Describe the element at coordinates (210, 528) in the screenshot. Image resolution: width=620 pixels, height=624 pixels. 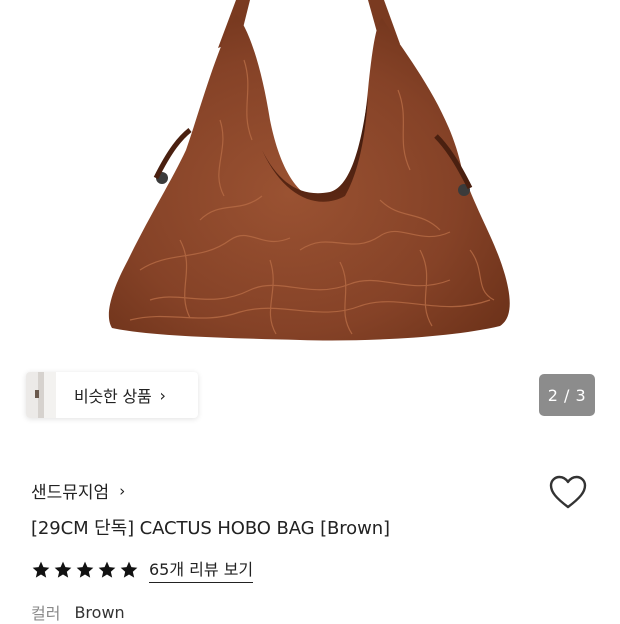
I see `product-title: [29CM 단독] CACTUS HOBO BAG [Brown]` at that location.